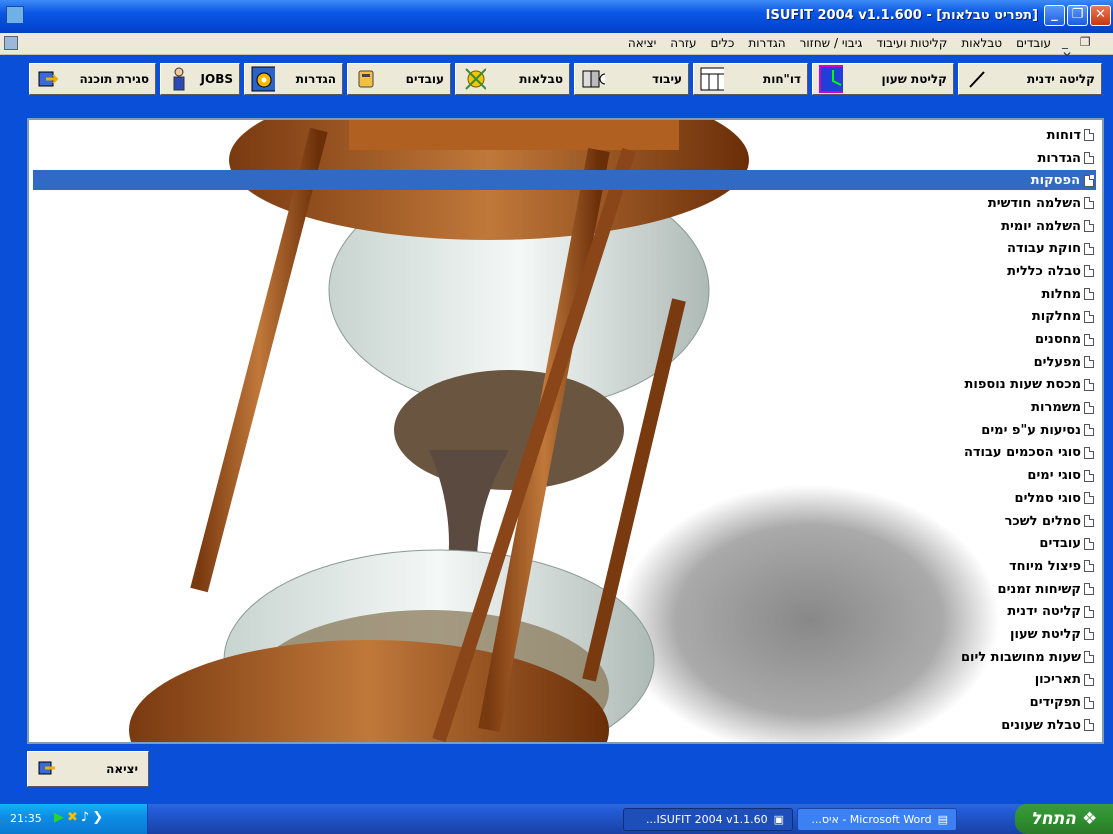 The image size is (1113, 834). Describe the element at coordinates (901, 15) in the screenshot. I see `window-title: [תפריט טבלאות] - ISUFIT 2004 v1.1.600` at that location.